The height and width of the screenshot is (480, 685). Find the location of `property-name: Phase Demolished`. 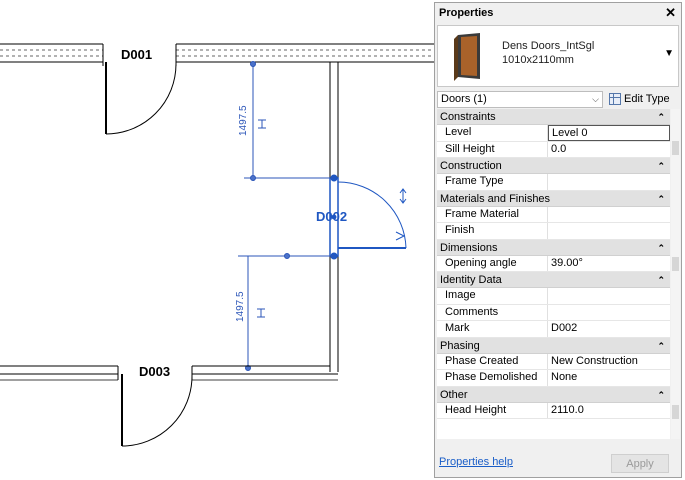

property-name: Phase Demolished is located at coordinates (492, 378).